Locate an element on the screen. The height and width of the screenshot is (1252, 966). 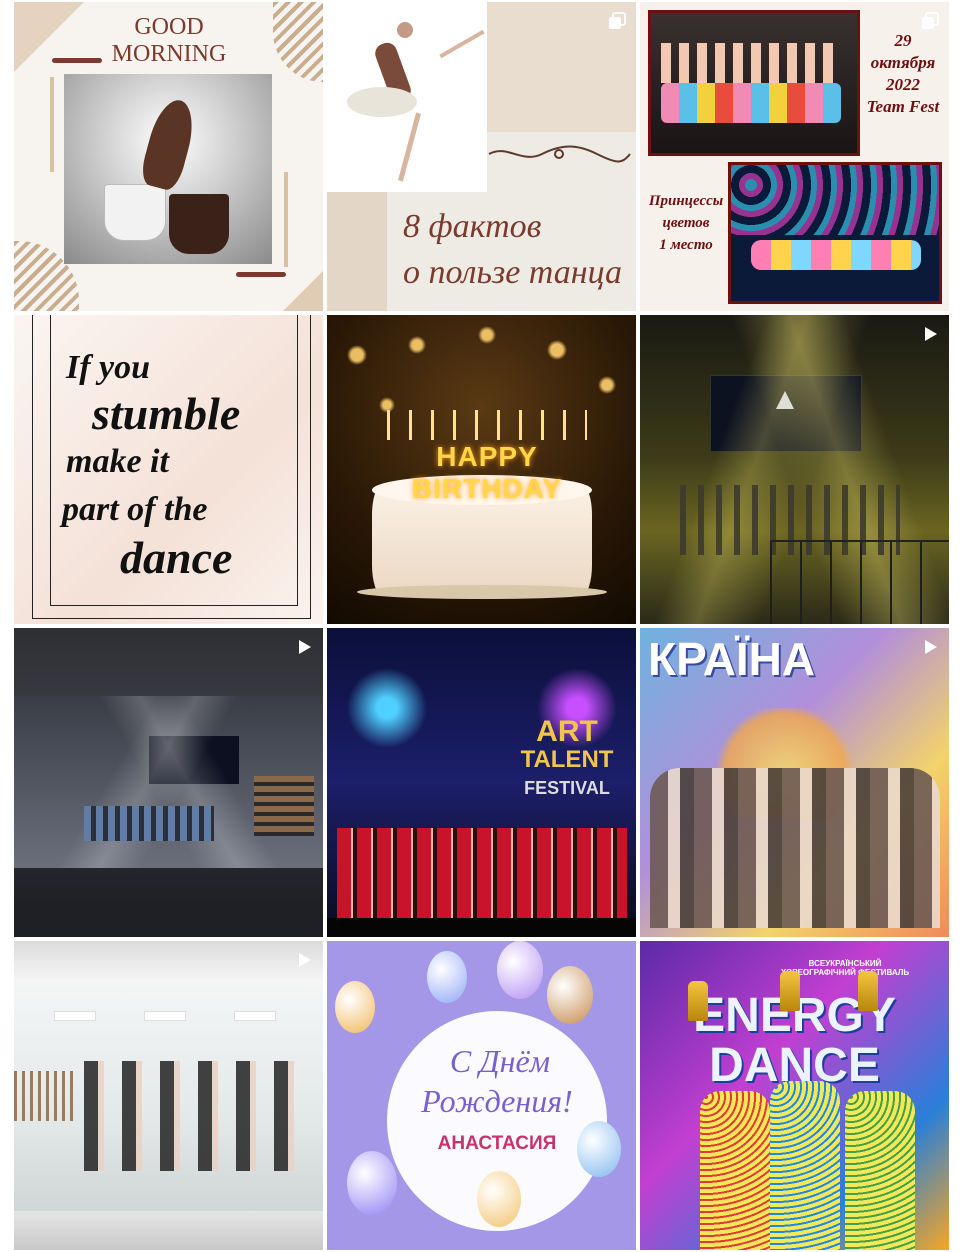
stage-floor is located at coordinates (481, 927).